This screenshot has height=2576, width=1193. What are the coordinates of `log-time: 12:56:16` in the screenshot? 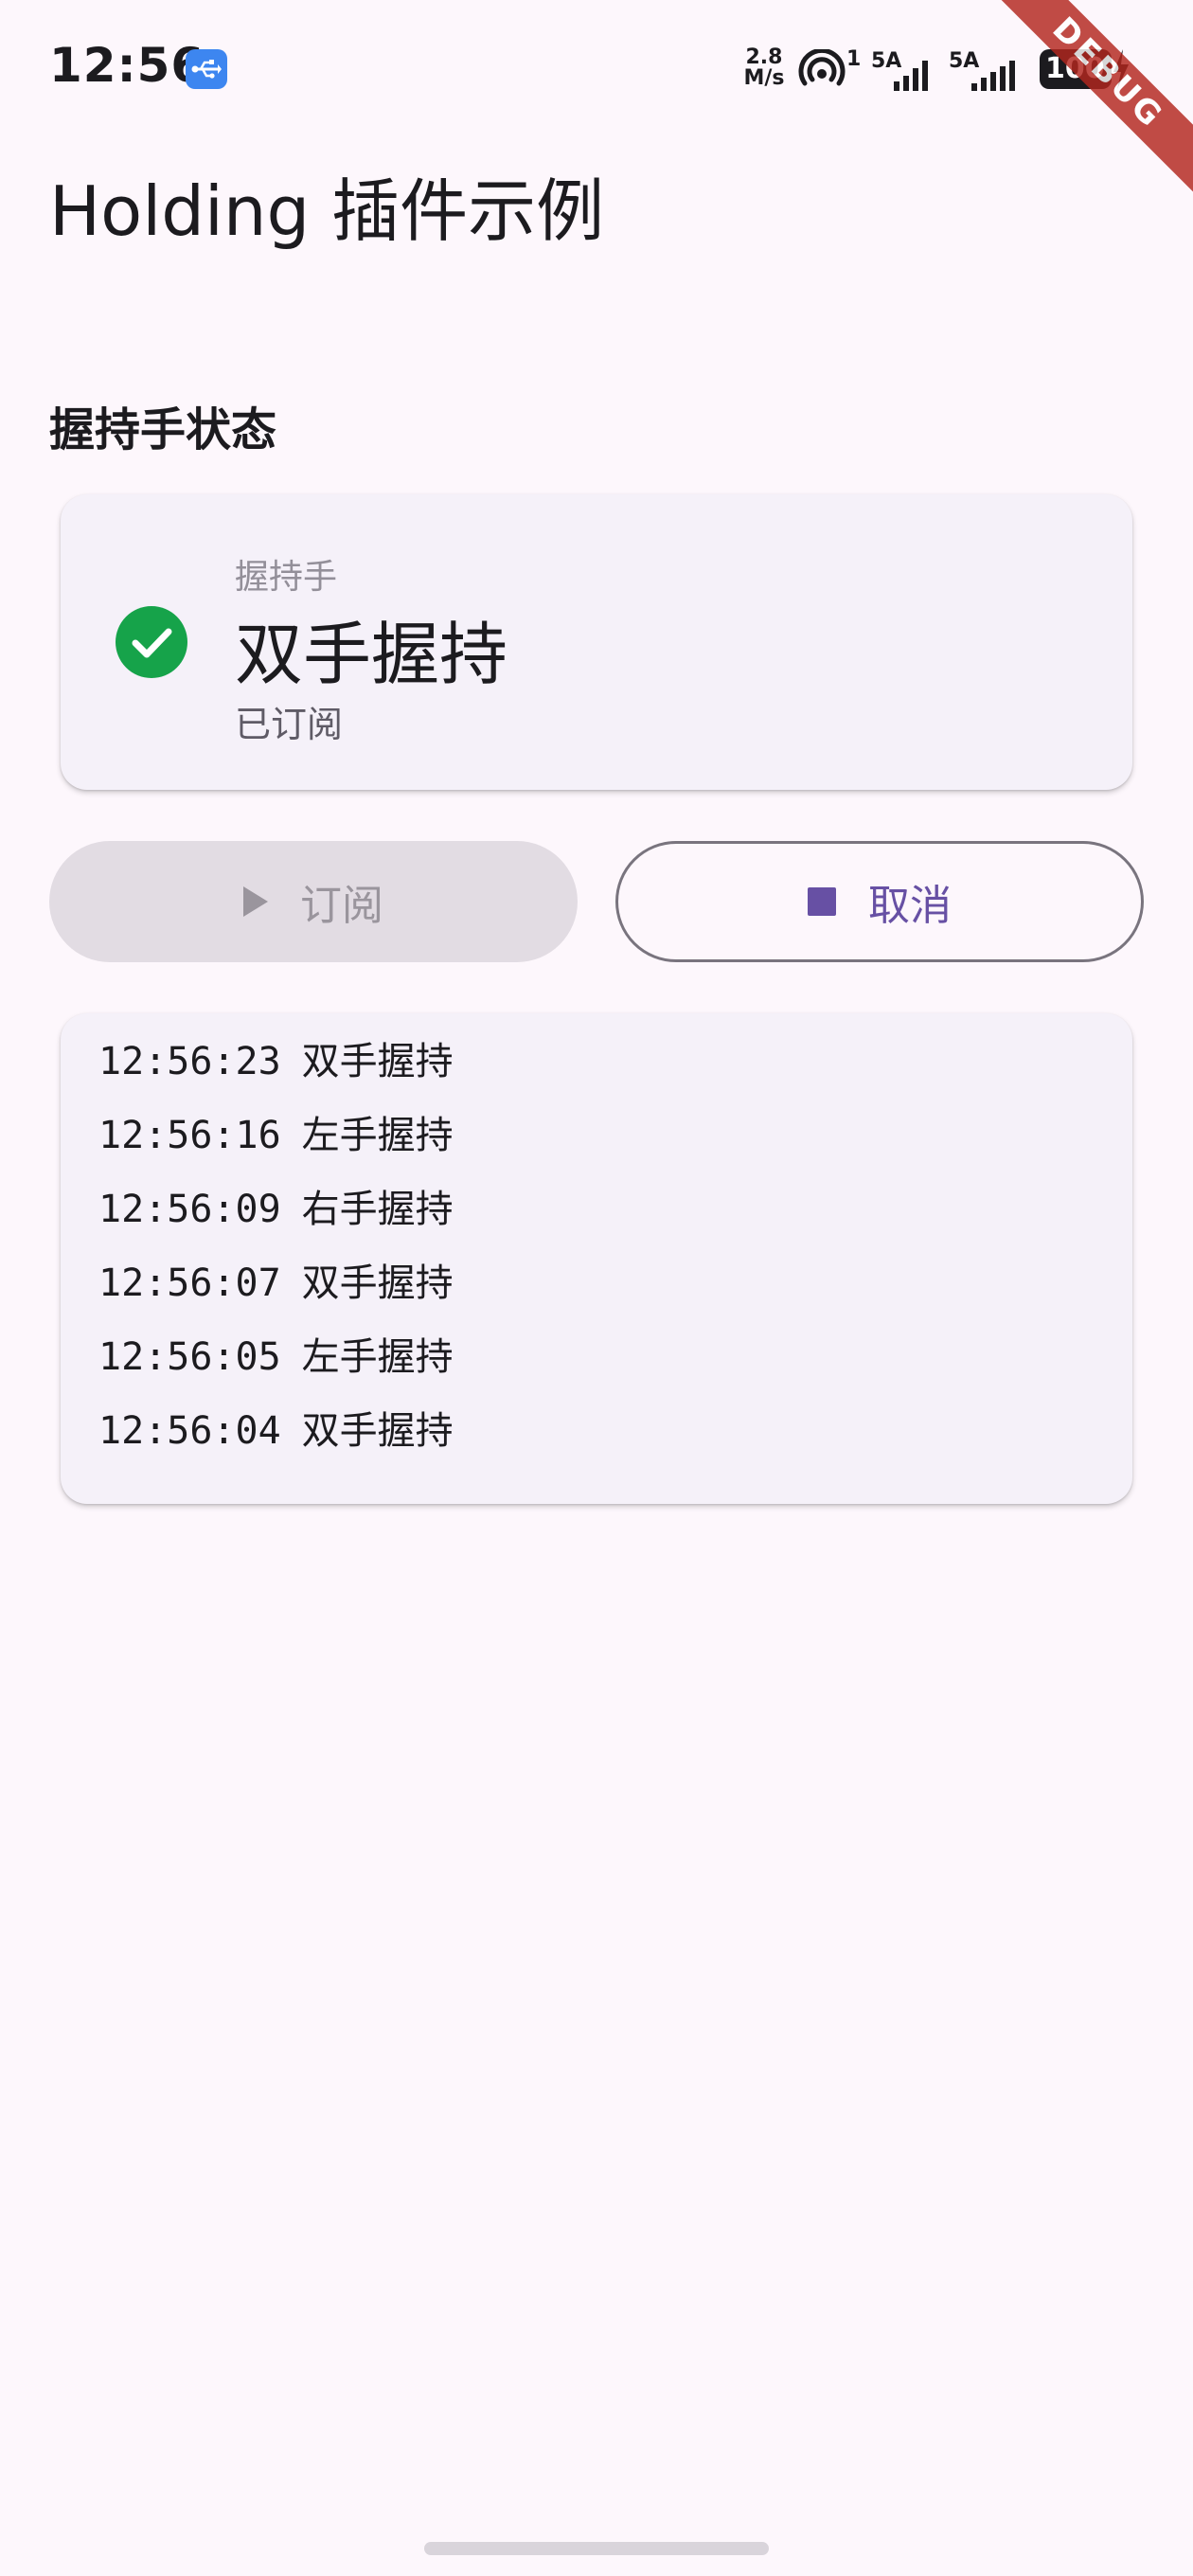 It's located at (189, 1135).